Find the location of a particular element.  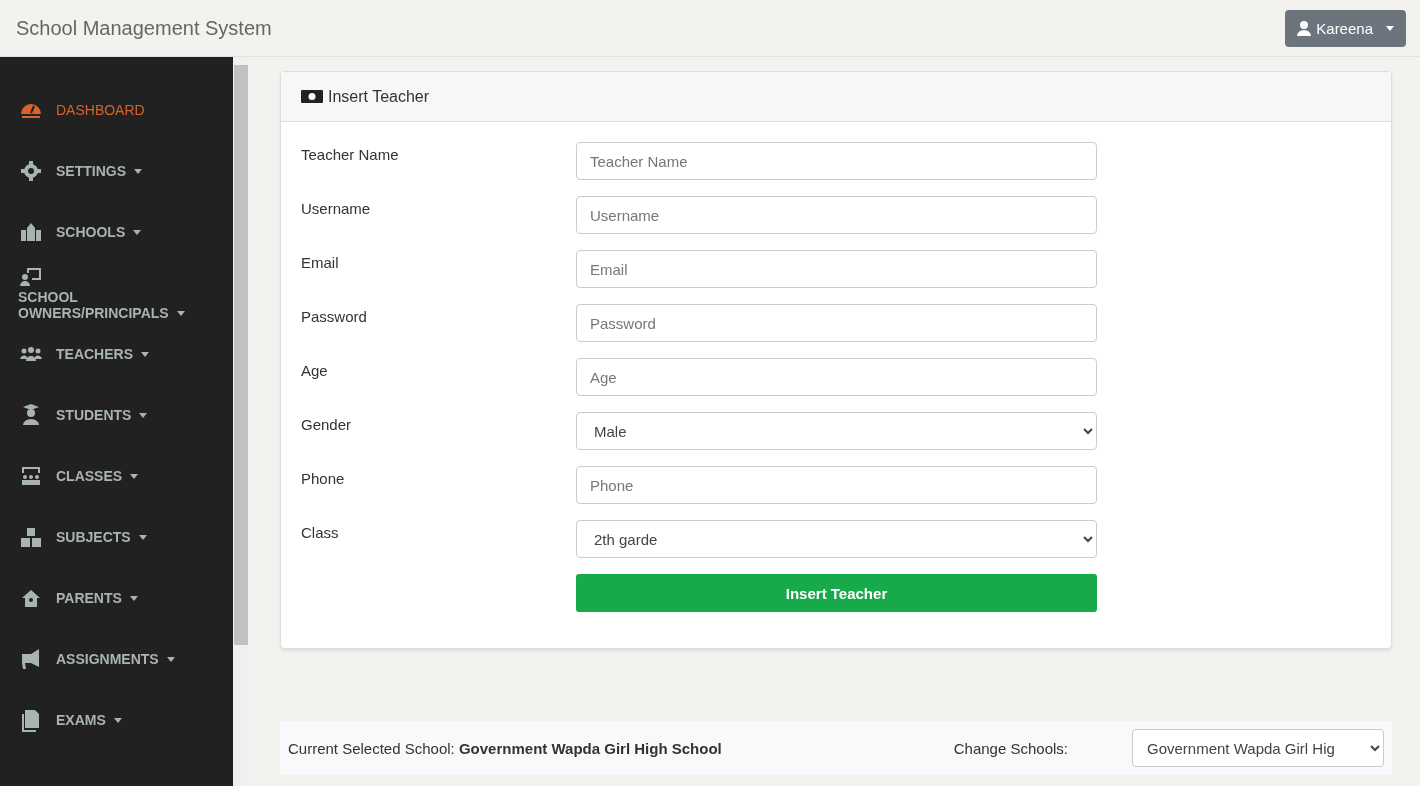

field-label: Username is located at coordinates (336, 209).